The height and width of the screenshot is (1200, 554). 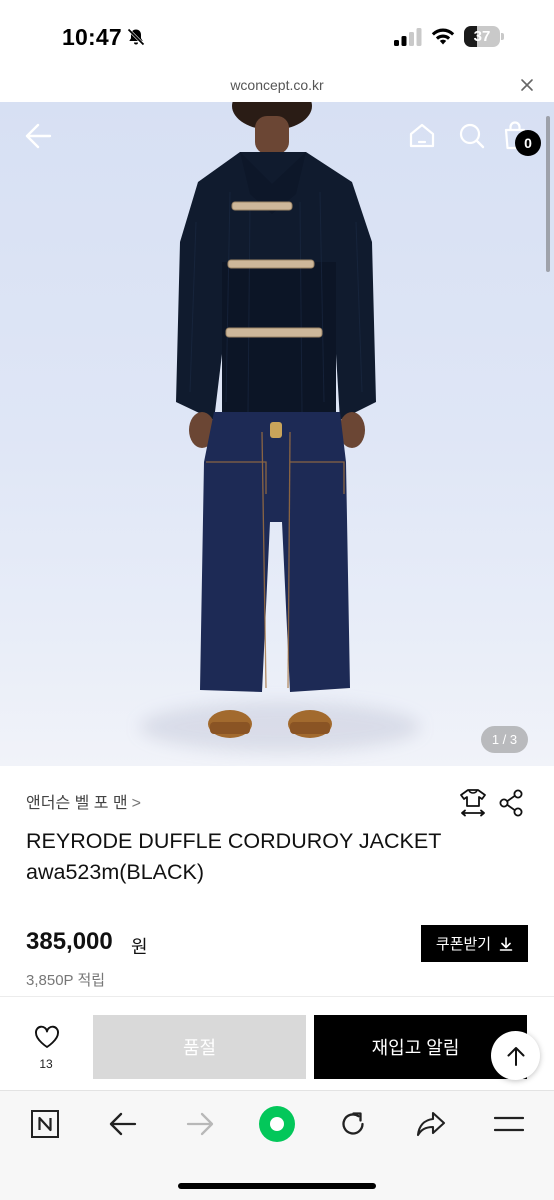 I want to click on close-icon, so click(x=527, y=85).